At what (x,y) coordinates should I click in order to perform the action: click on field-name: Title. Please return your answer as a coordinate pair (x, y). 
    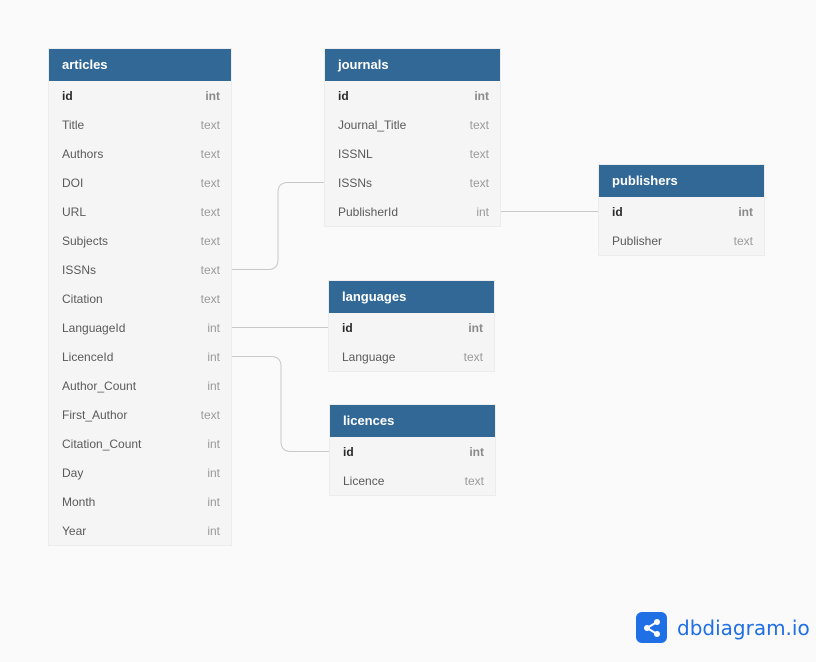
    Looking at the image, I should click on (73, 124).